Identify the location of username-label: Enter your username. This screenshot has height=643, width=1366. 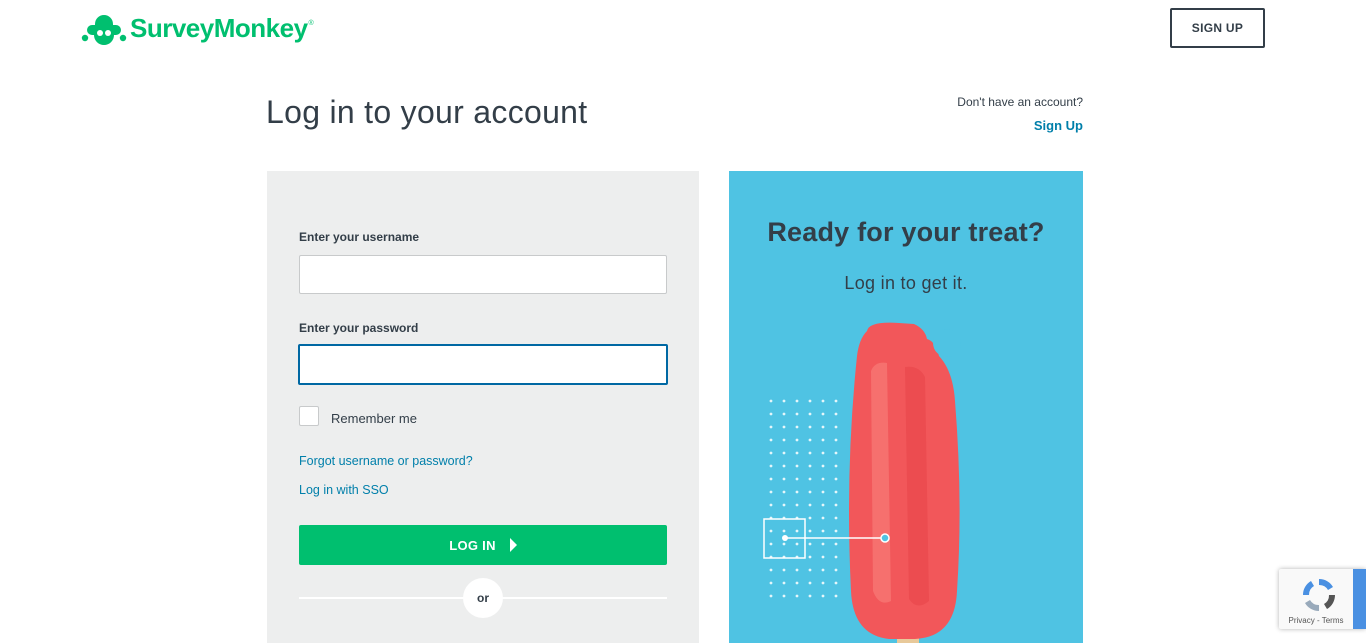
(359, 237).